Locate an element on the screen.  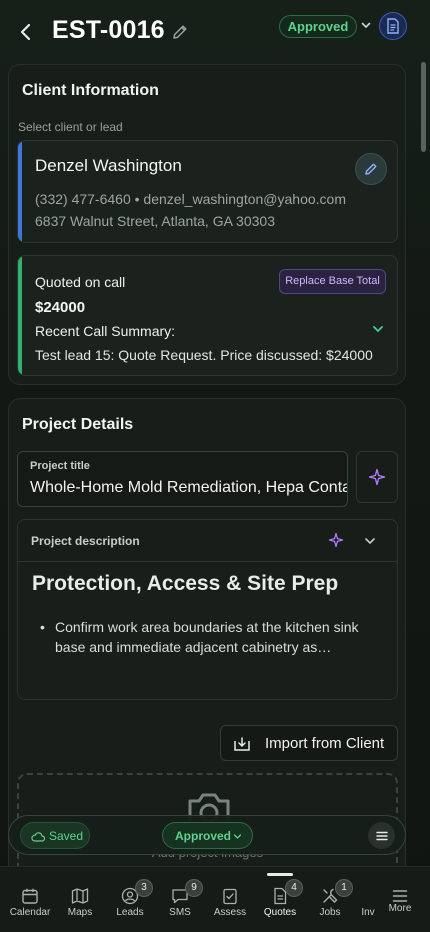
quoted-amount: $24000 is located at coordinates (60, 307).